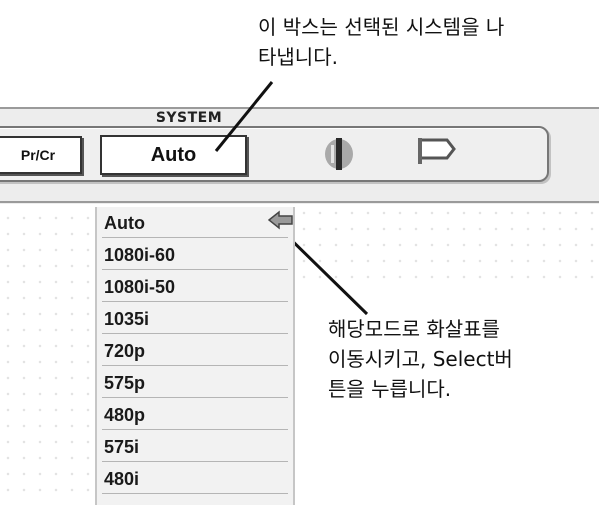 The height and width of the screenshot is (505, 599). What do you see at coordinates (45, 355) in the screenshot?
I see `background-dot-pattern-left` at bounding box center [45, 355].